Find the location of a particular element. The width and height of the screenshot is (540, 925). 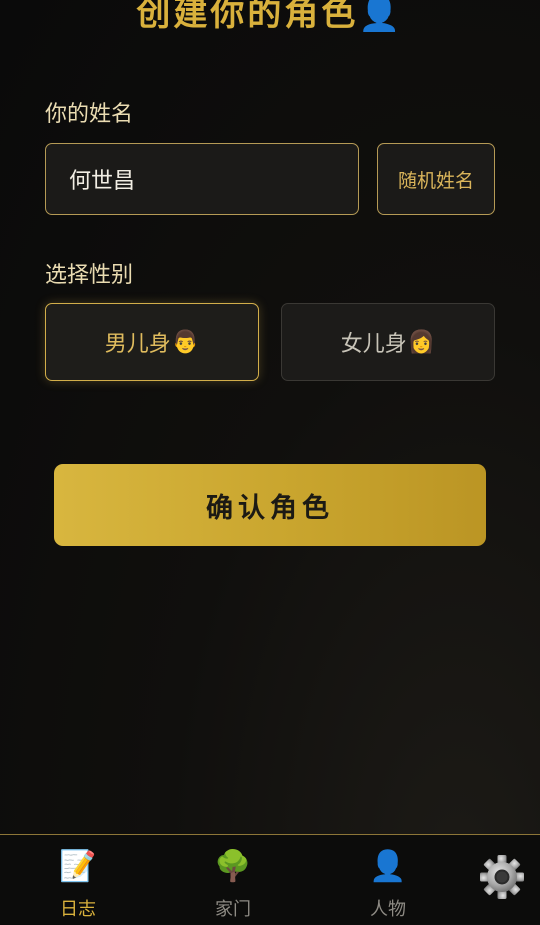

gender-section-label: 选择性别 is located at coordinates (89, 275).